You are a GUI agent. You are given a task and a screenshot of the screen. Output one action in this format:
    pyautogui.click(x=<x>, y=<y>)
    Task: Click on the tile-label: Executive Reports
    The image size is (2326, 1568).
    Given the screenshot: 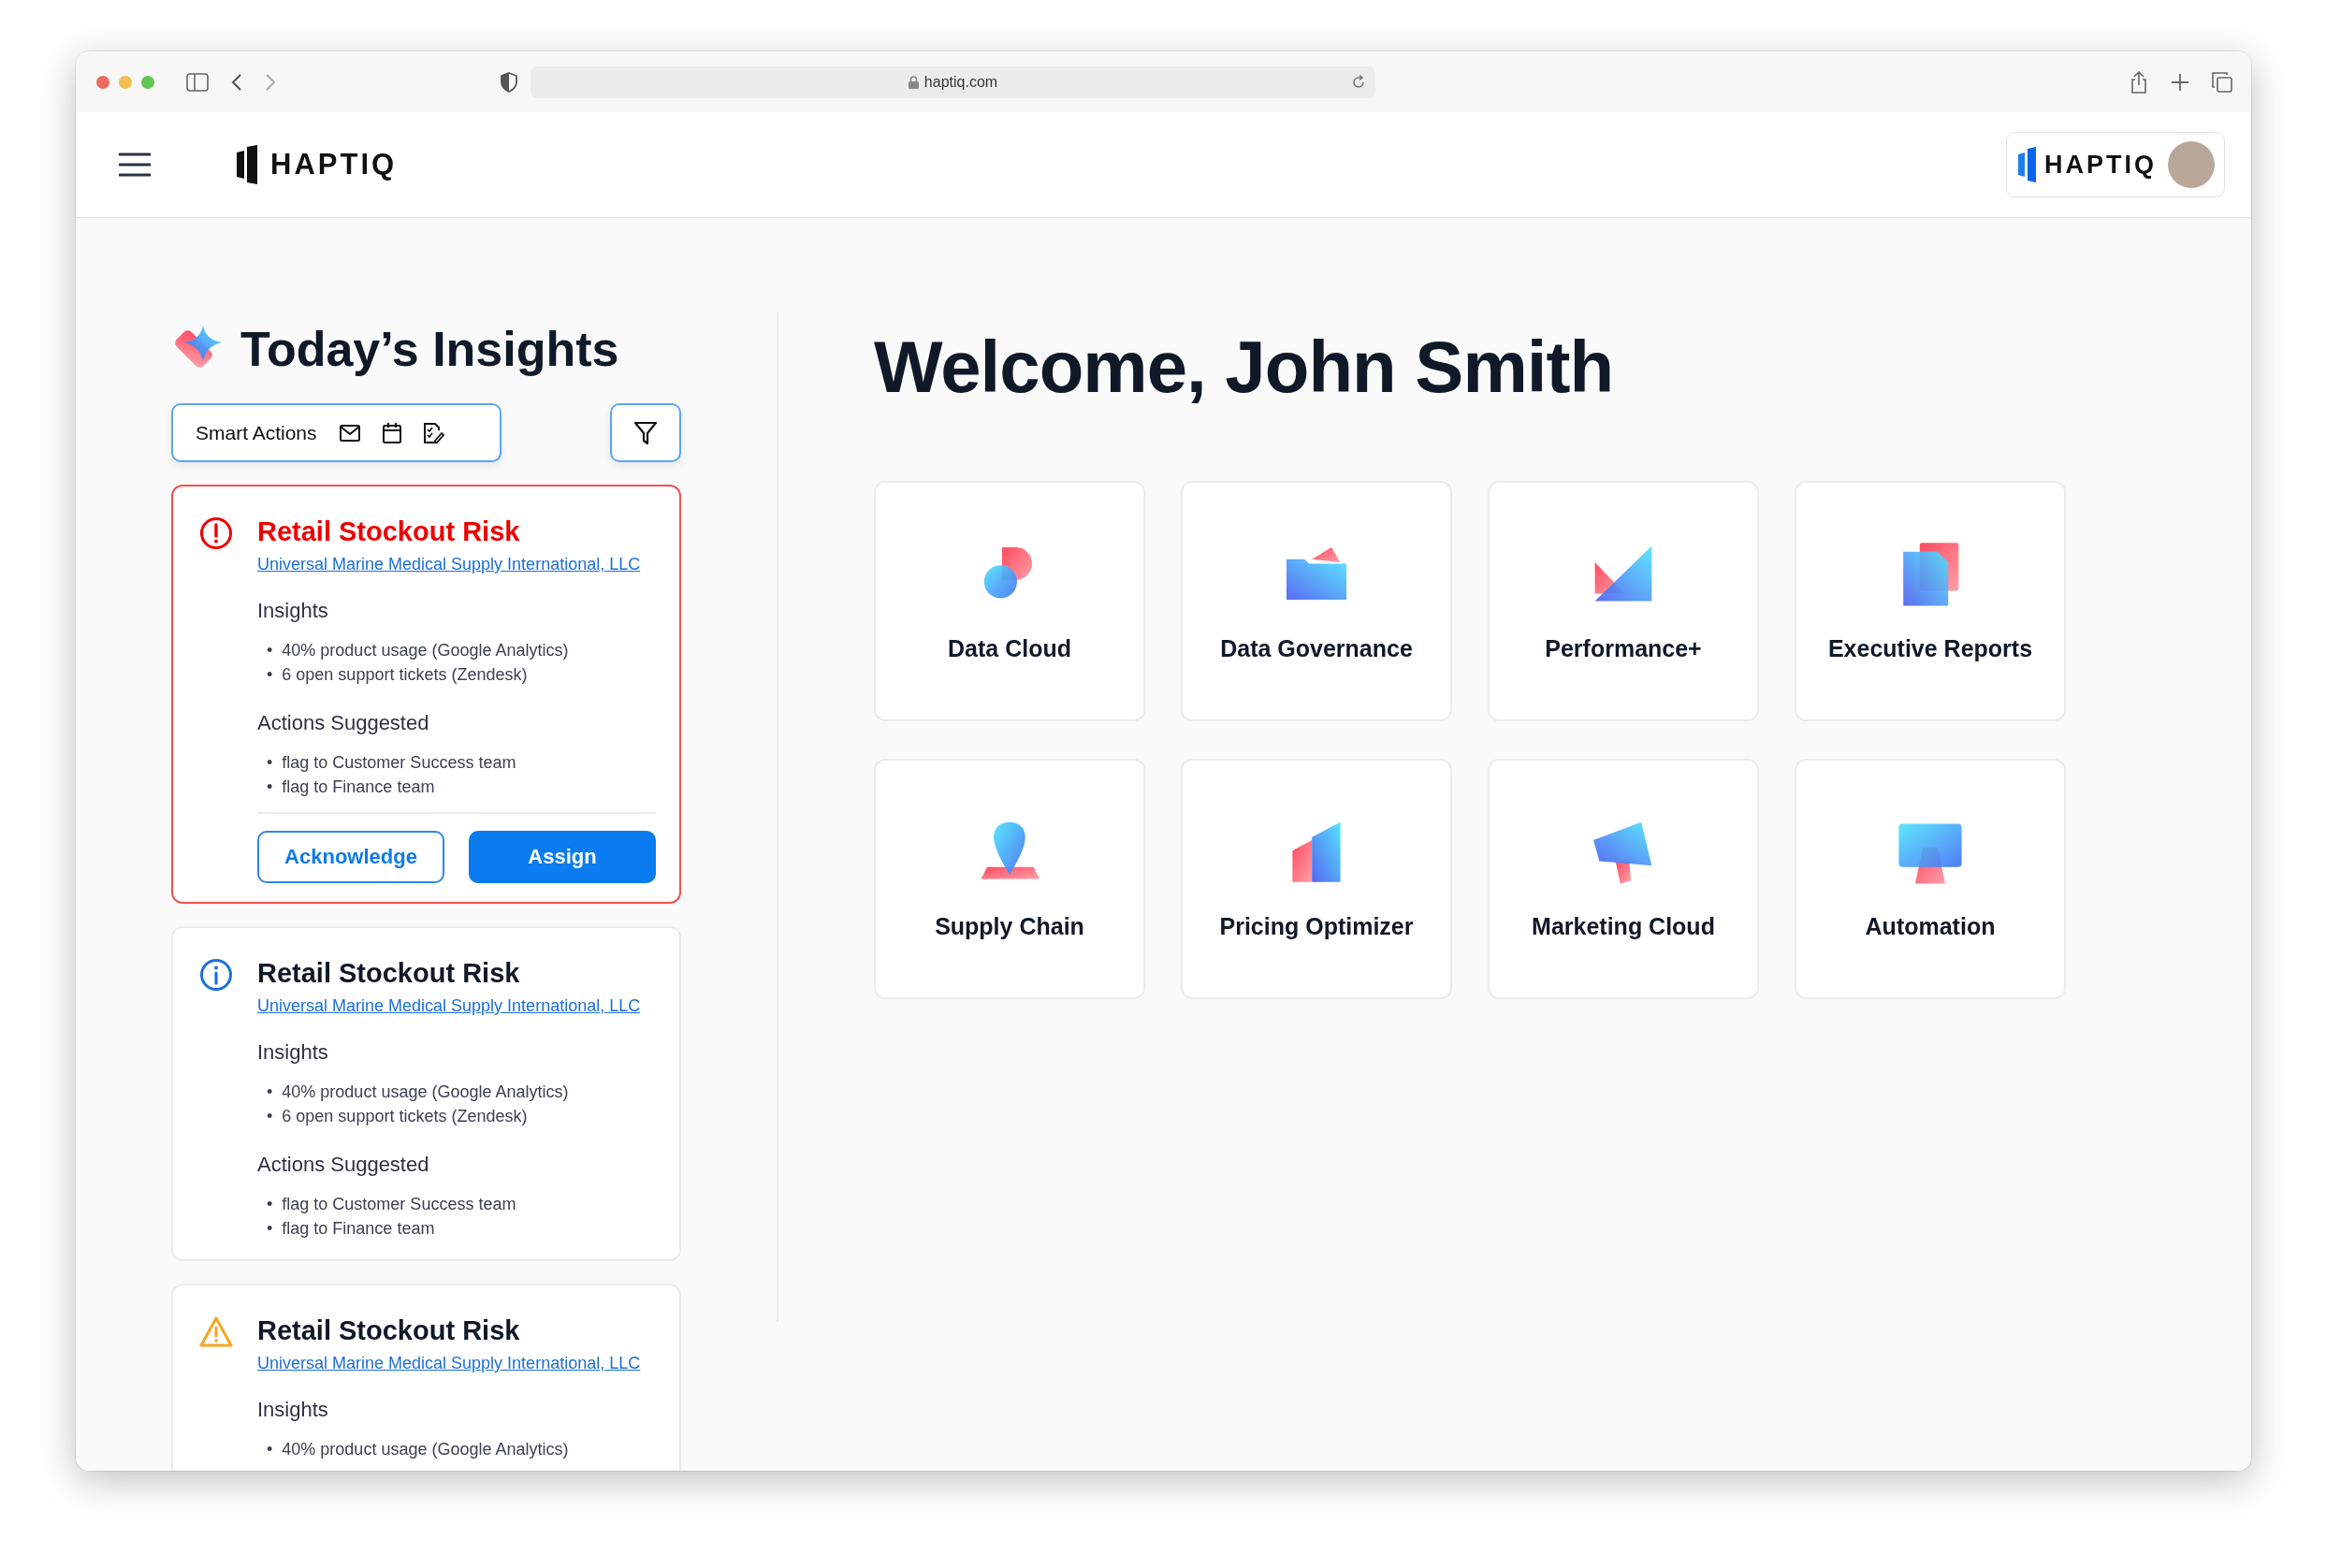 What is the action you would take?
    pyautogui.click(x=1930, y=649)
    